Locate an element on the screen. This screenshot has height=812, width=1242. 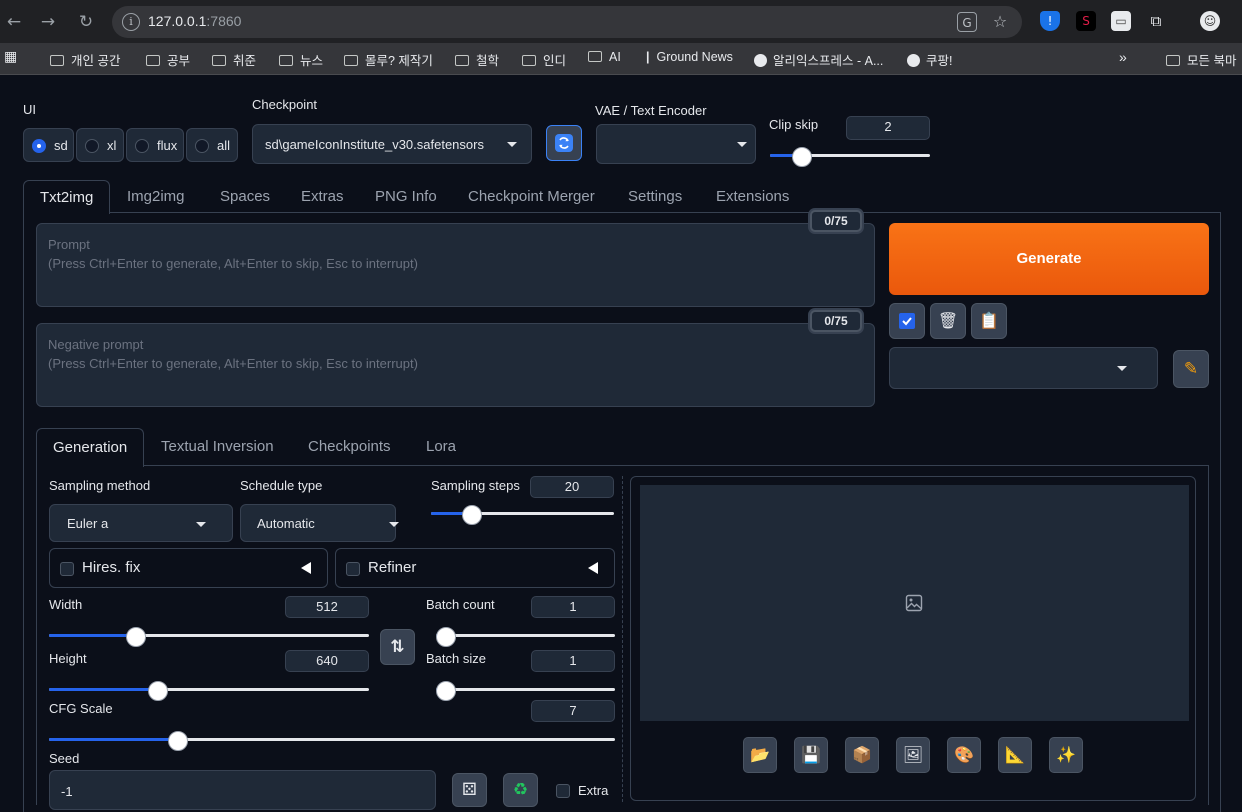
bookmark-folder: 뉴스 is located at coordinates (301, 59).